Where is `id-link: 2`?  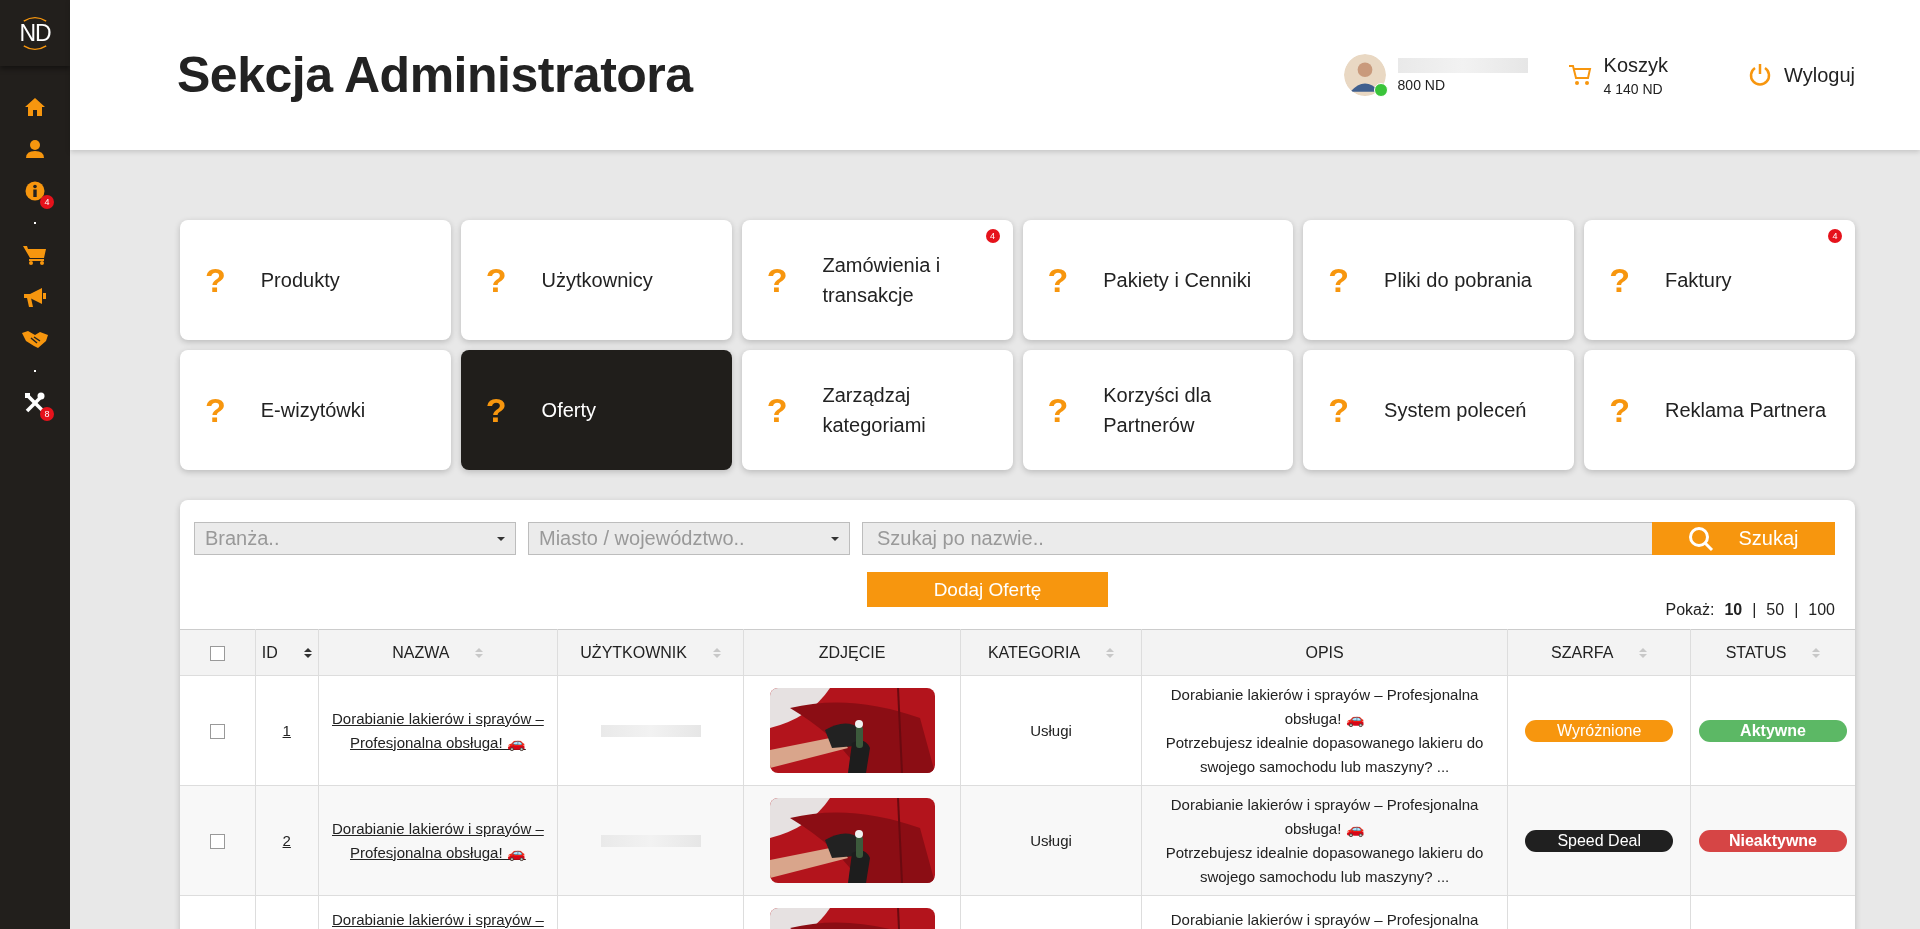 id-link: 2 is located at coordinates (286, 840).